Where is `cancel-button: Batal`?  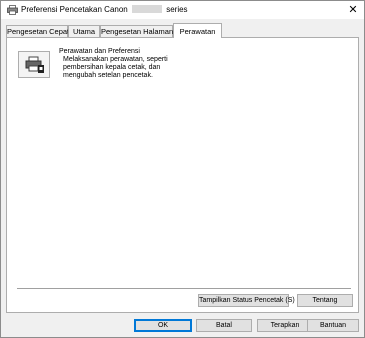
cancel-button: Batal is located at coordinates (224, 325).